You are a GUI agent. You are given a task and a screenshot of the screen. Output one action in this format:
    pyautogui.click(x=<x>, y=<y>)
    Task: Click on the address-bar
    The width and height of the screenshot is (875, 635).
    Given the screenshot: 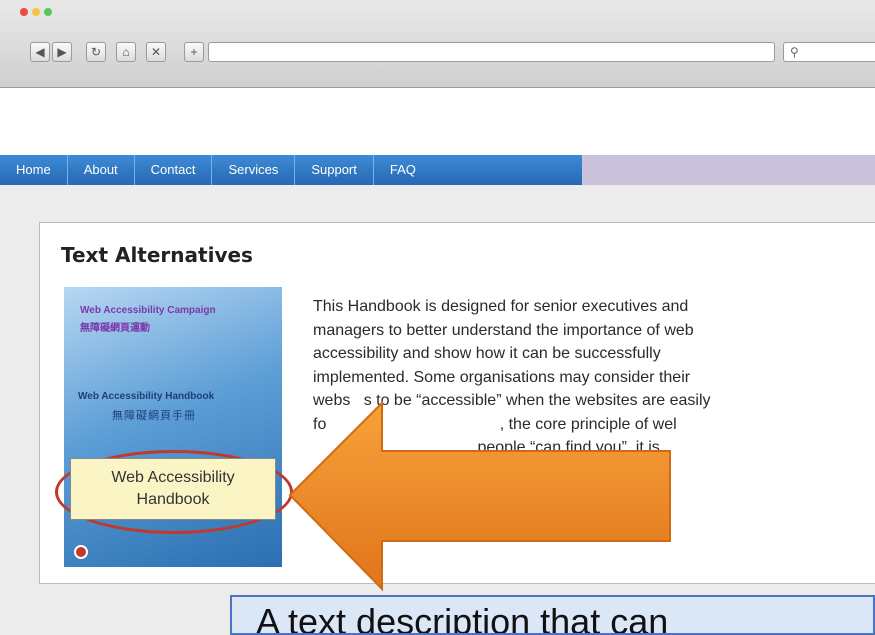 What is the action you would take?
    pyautogui.click(x=491, y=52)
    